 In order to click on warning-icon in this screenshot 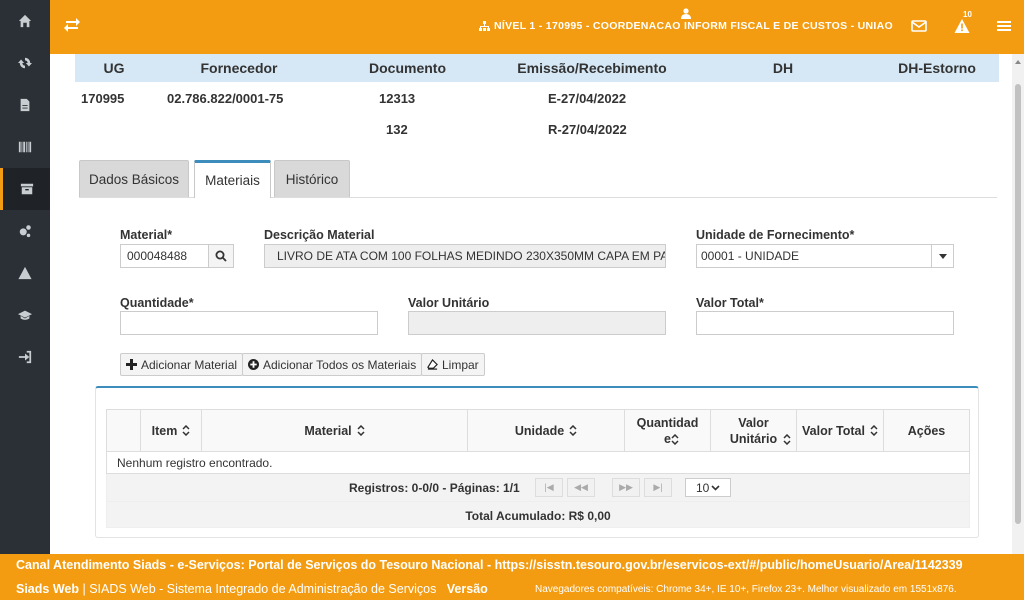, I will do `click(25, 273)`.